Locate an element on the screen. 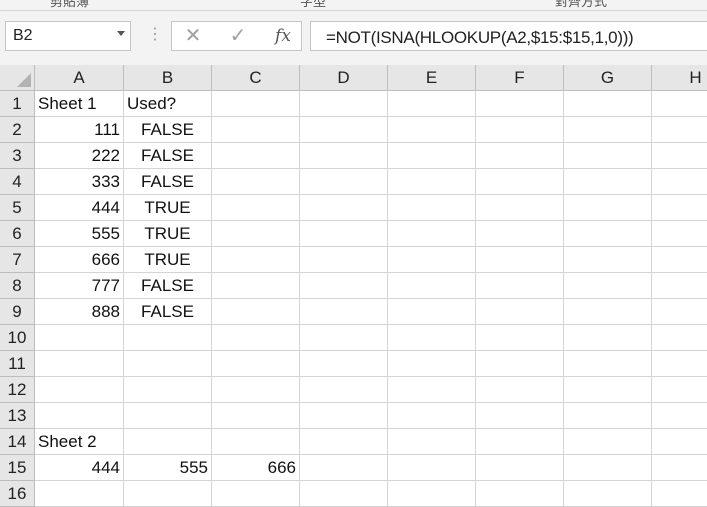  cell-f4 is located at coordinates (520, 182).